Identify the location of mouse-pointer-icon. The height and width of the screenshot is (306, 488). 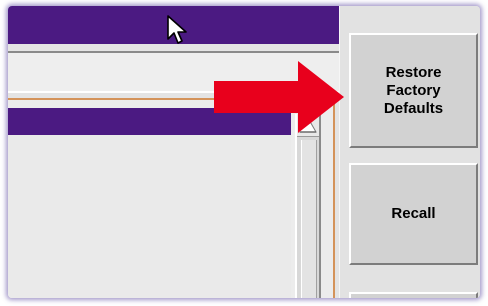
(177, 29).